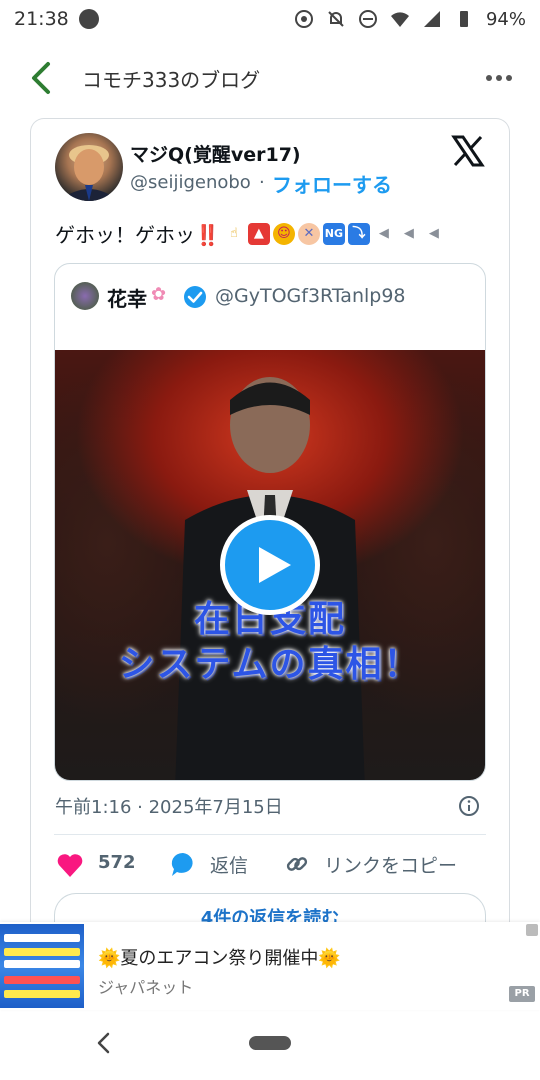 This screenshot has height=1080, width=540. I want to click on zany-face-emoji: ☺, so click(283, 233).